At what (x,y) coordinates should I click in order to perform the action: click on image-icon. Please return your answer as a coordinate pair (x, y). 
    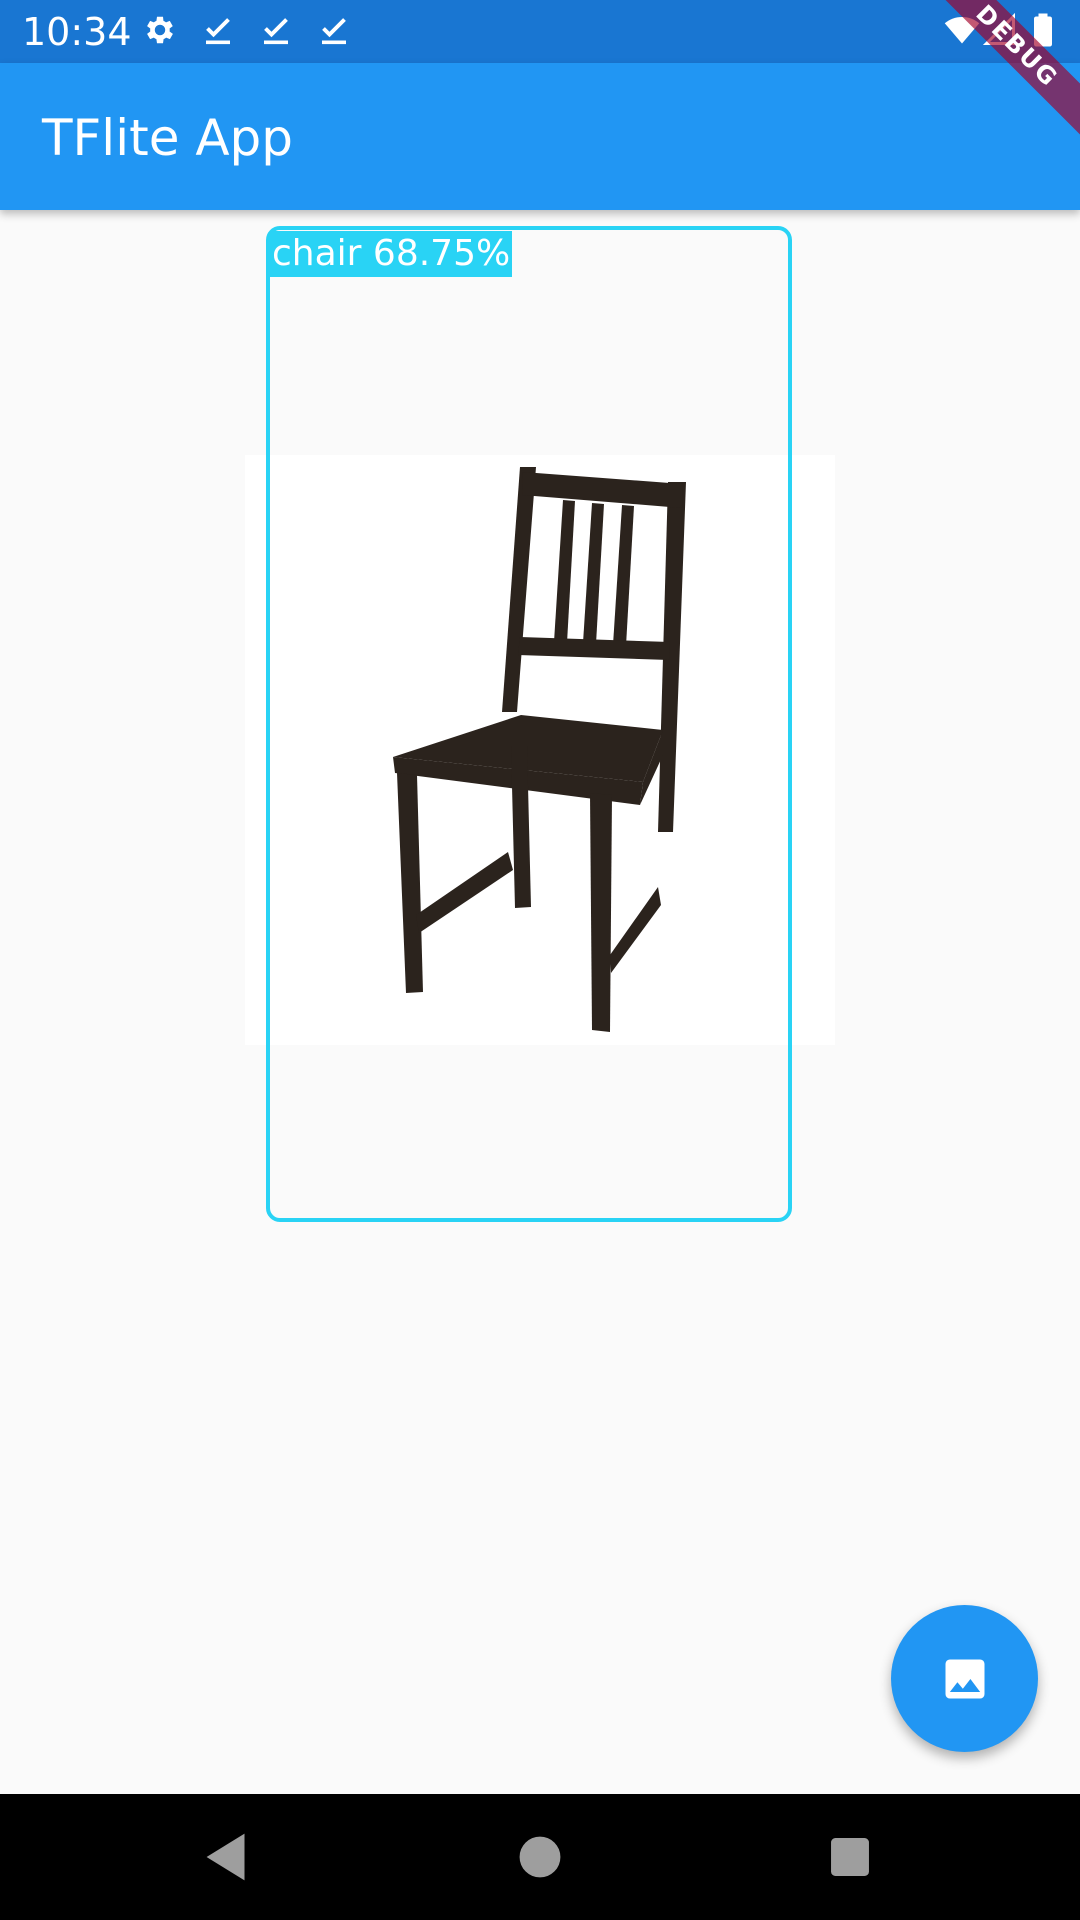
    Looking at the image, I should click on (964, 1678).